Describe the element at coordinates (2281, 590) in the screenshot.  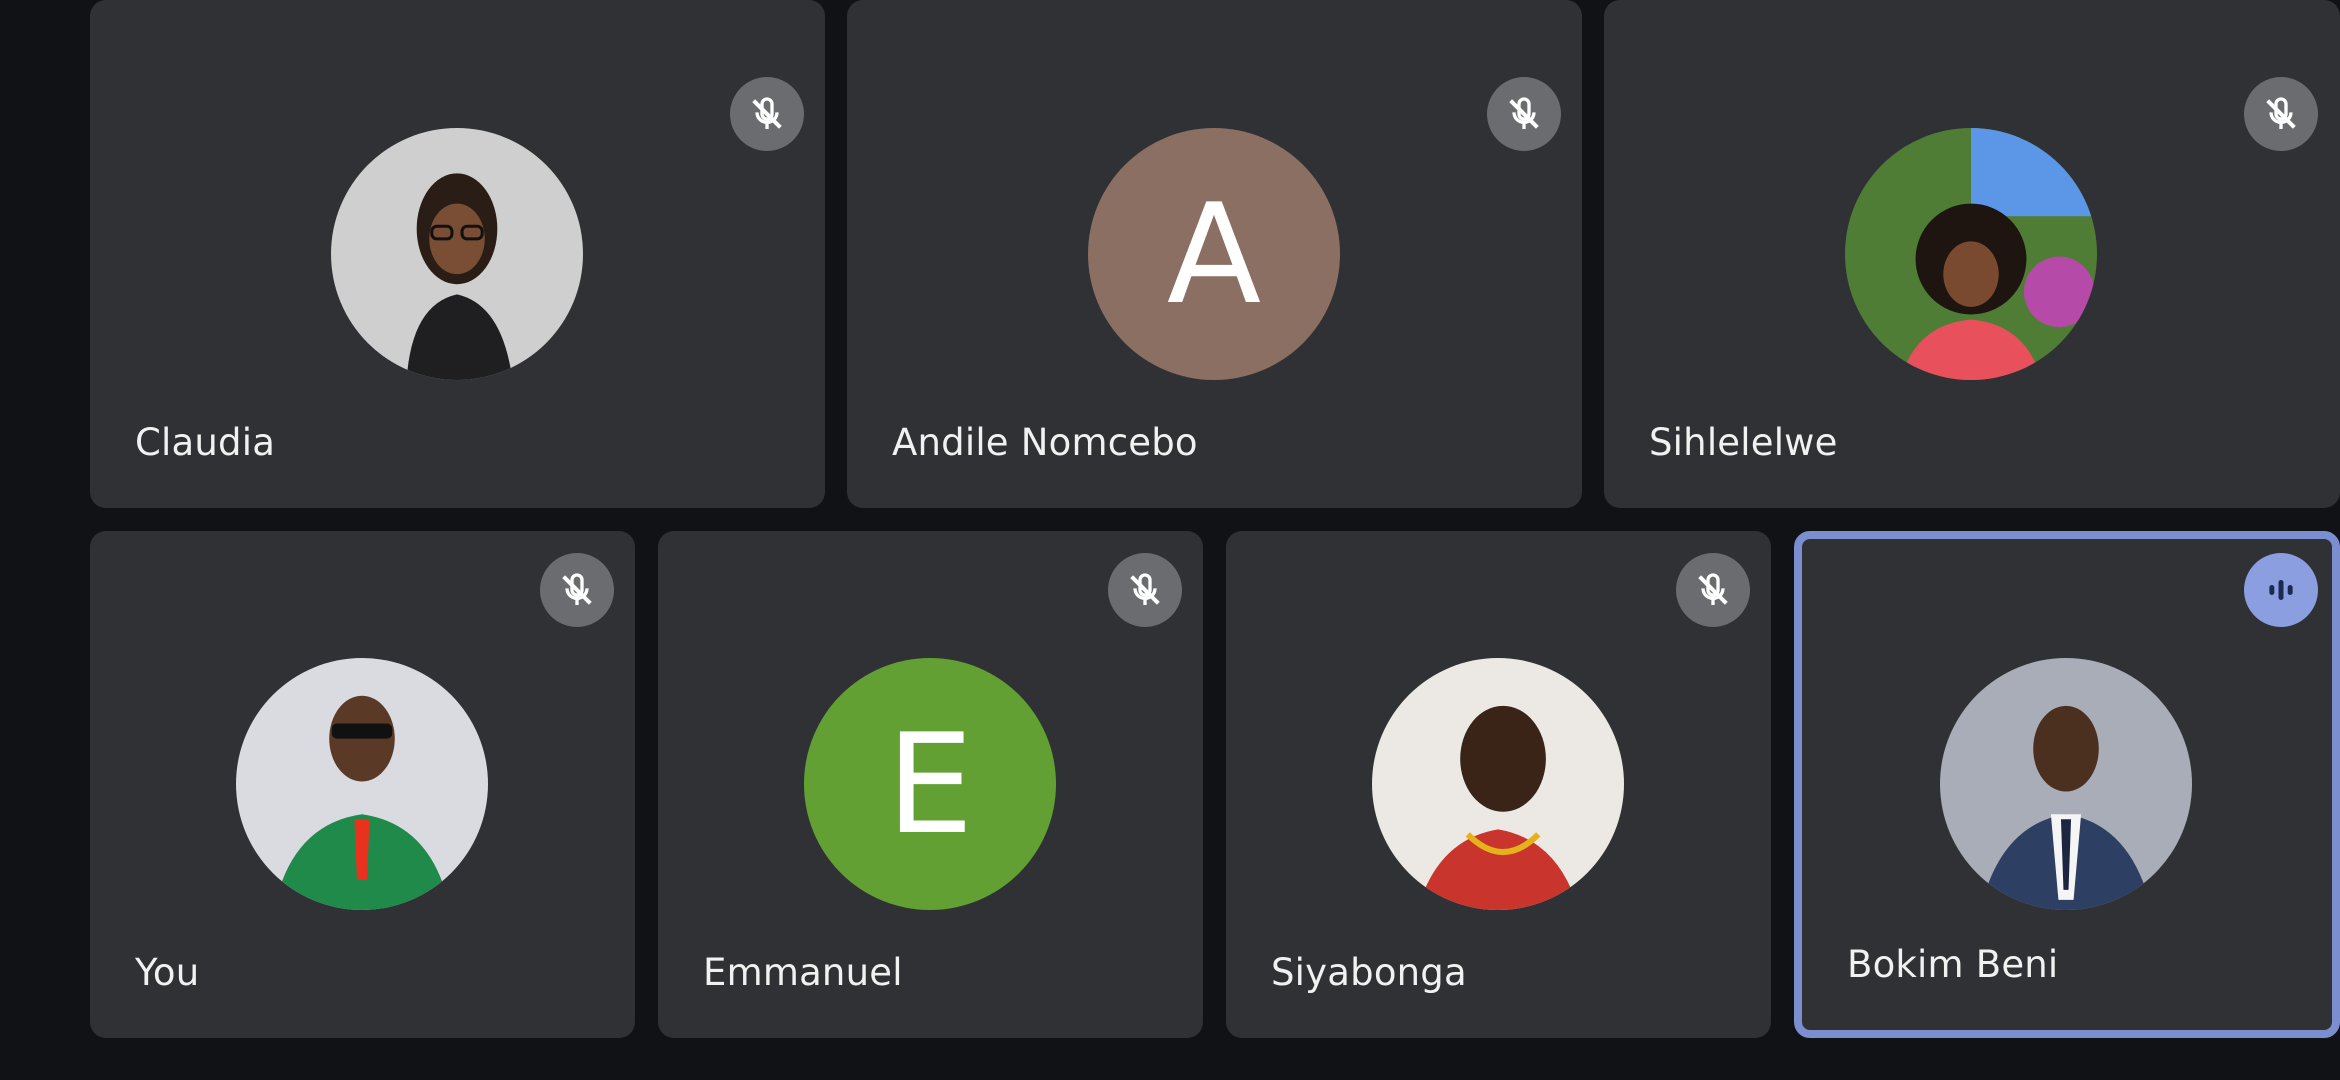
I see `speaking-indicator-icon` at that location.